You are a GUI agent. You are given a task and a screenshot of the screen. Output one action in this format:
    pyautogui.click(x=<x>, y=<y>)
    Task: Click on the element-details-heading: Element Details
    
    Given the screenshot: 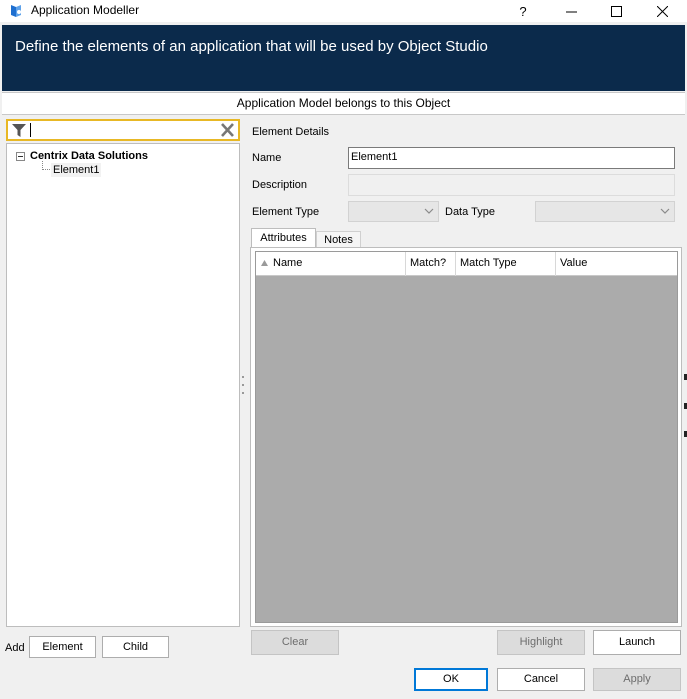 What is the action you would take?
    pyautogui.click(x=291, y=132)
    